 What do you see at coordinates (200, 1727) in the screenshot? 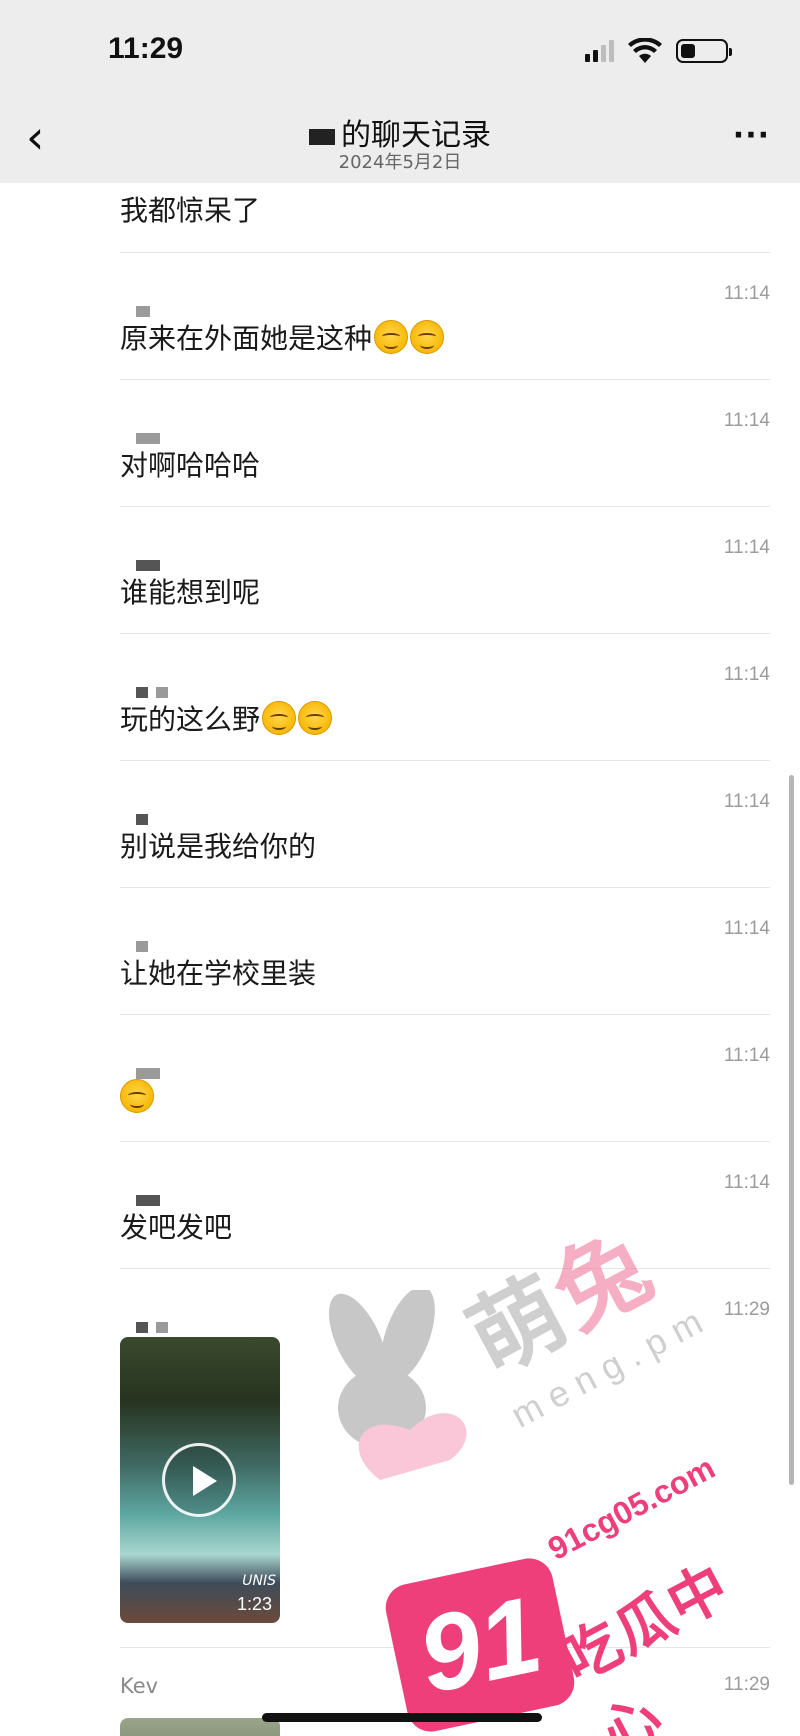
I see `image-thumbnail` at bounding box center [200, 1727].